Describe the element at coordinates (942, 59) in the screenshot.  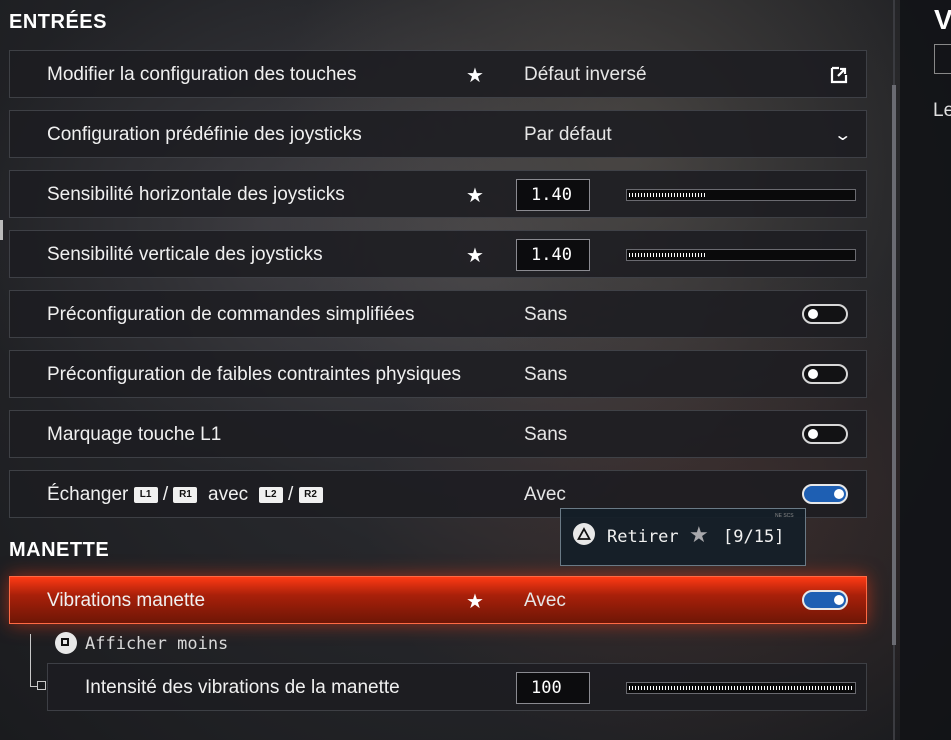
I see `right-panel-box` at that location.